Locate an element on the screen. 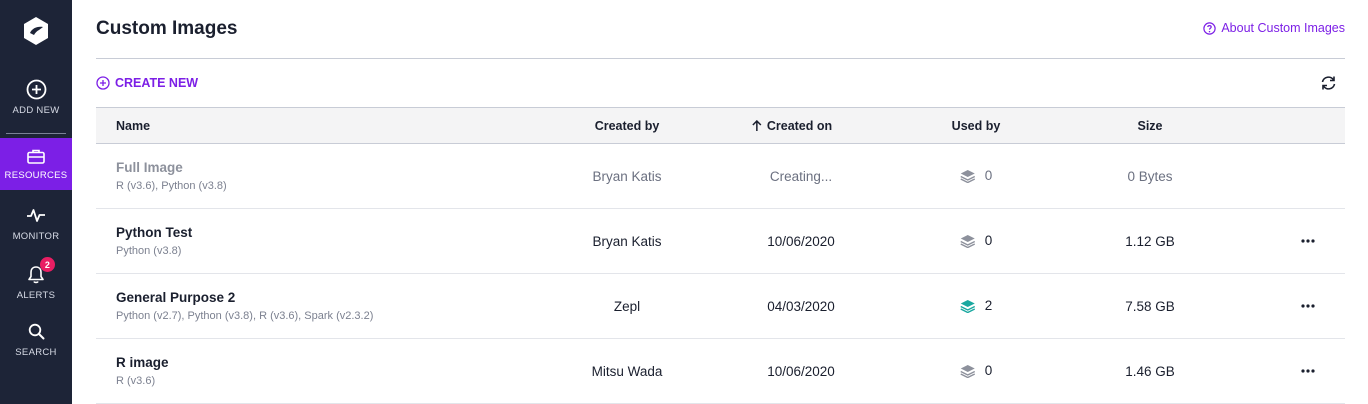  column-header-name: Name is located at coordinates (133, 126).